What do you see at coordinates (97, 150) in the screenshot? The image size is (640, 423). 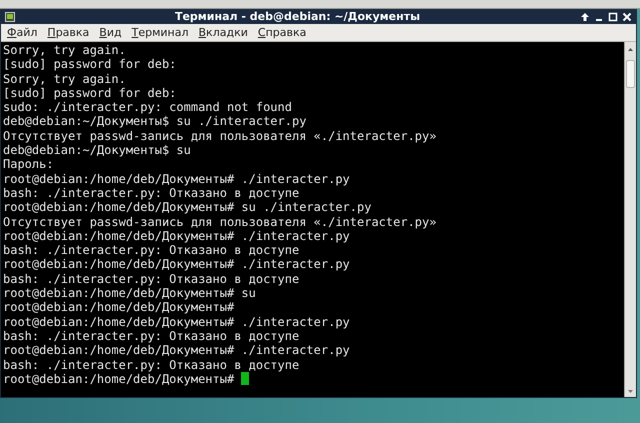 I see `terminal-line: deb@debian:~/Документы$ su` at bounding box center [97, 150].